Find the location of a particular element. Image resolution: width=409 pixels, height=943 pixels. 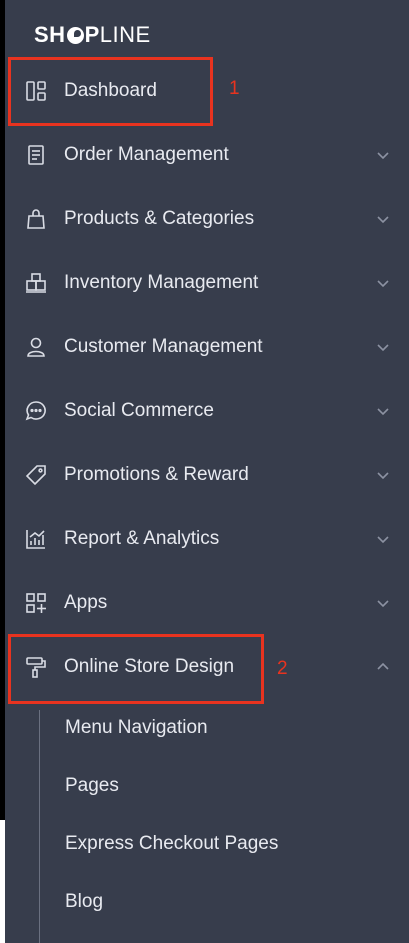

sidebar-item-products-categories: Products & Categories is located at coordinates (207, 219).